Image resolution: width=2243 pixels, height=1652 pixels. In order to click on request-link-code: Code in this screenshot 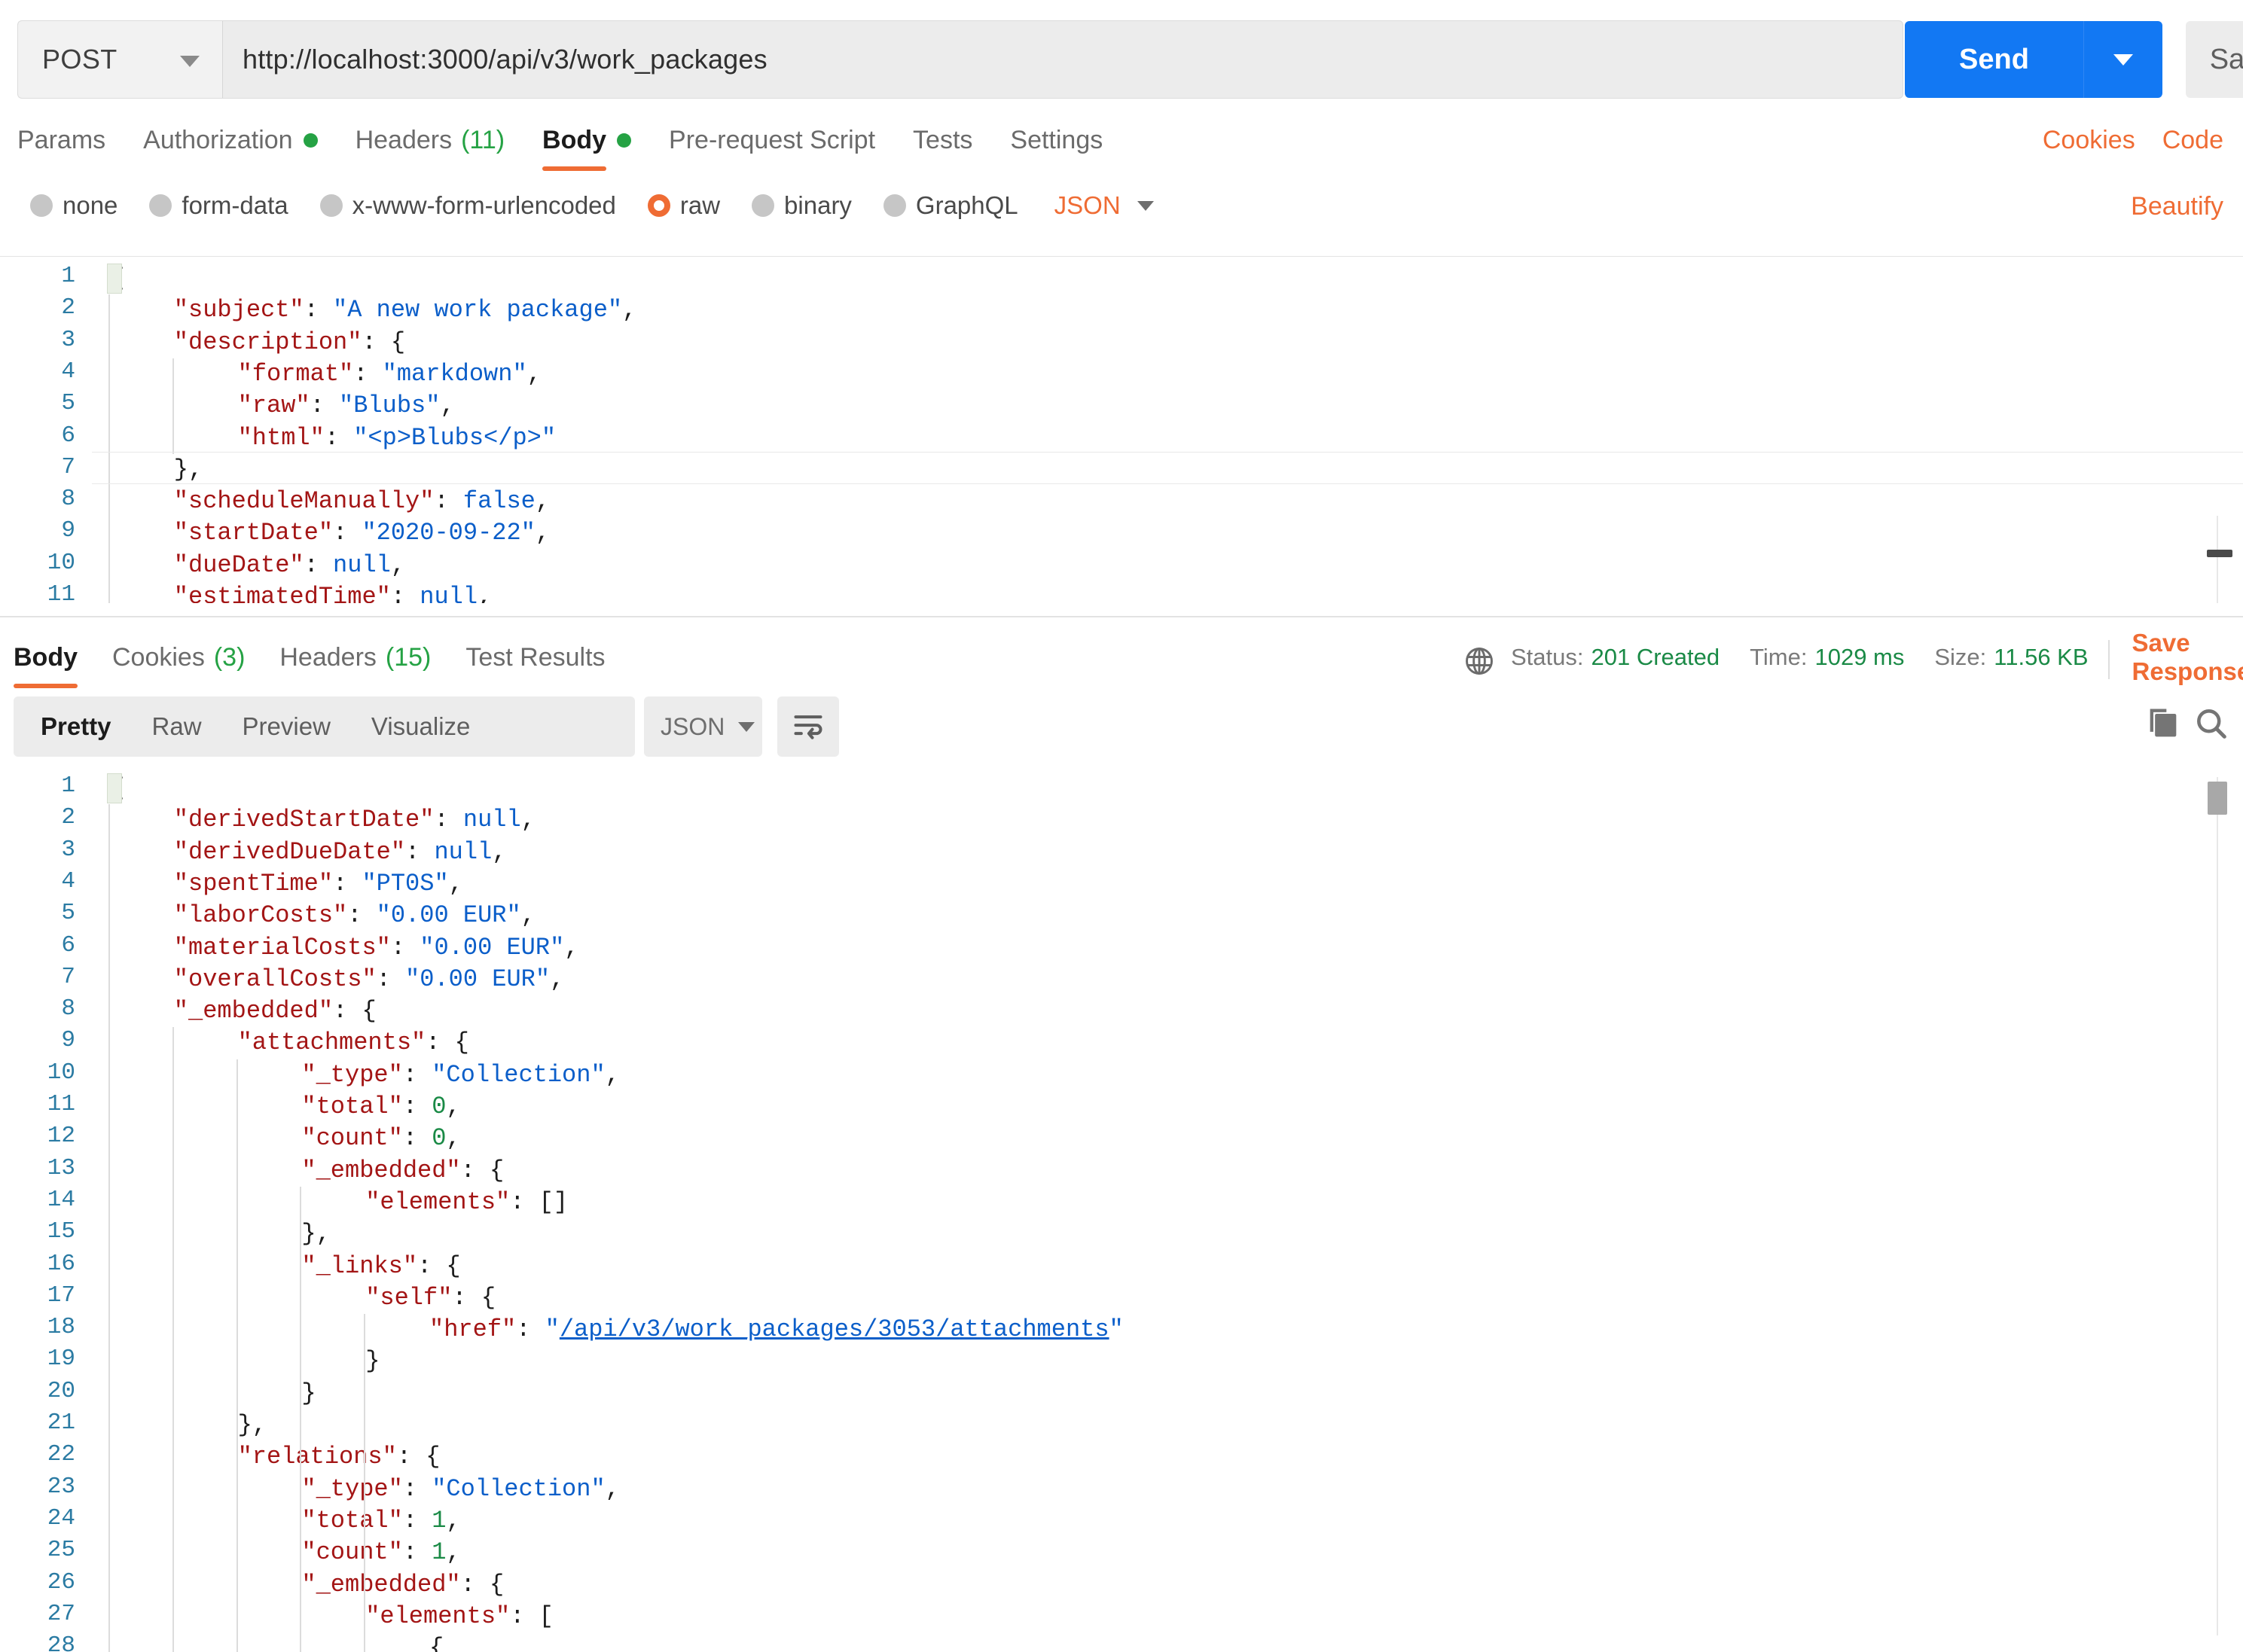, I will do `click(2193, 140)`.